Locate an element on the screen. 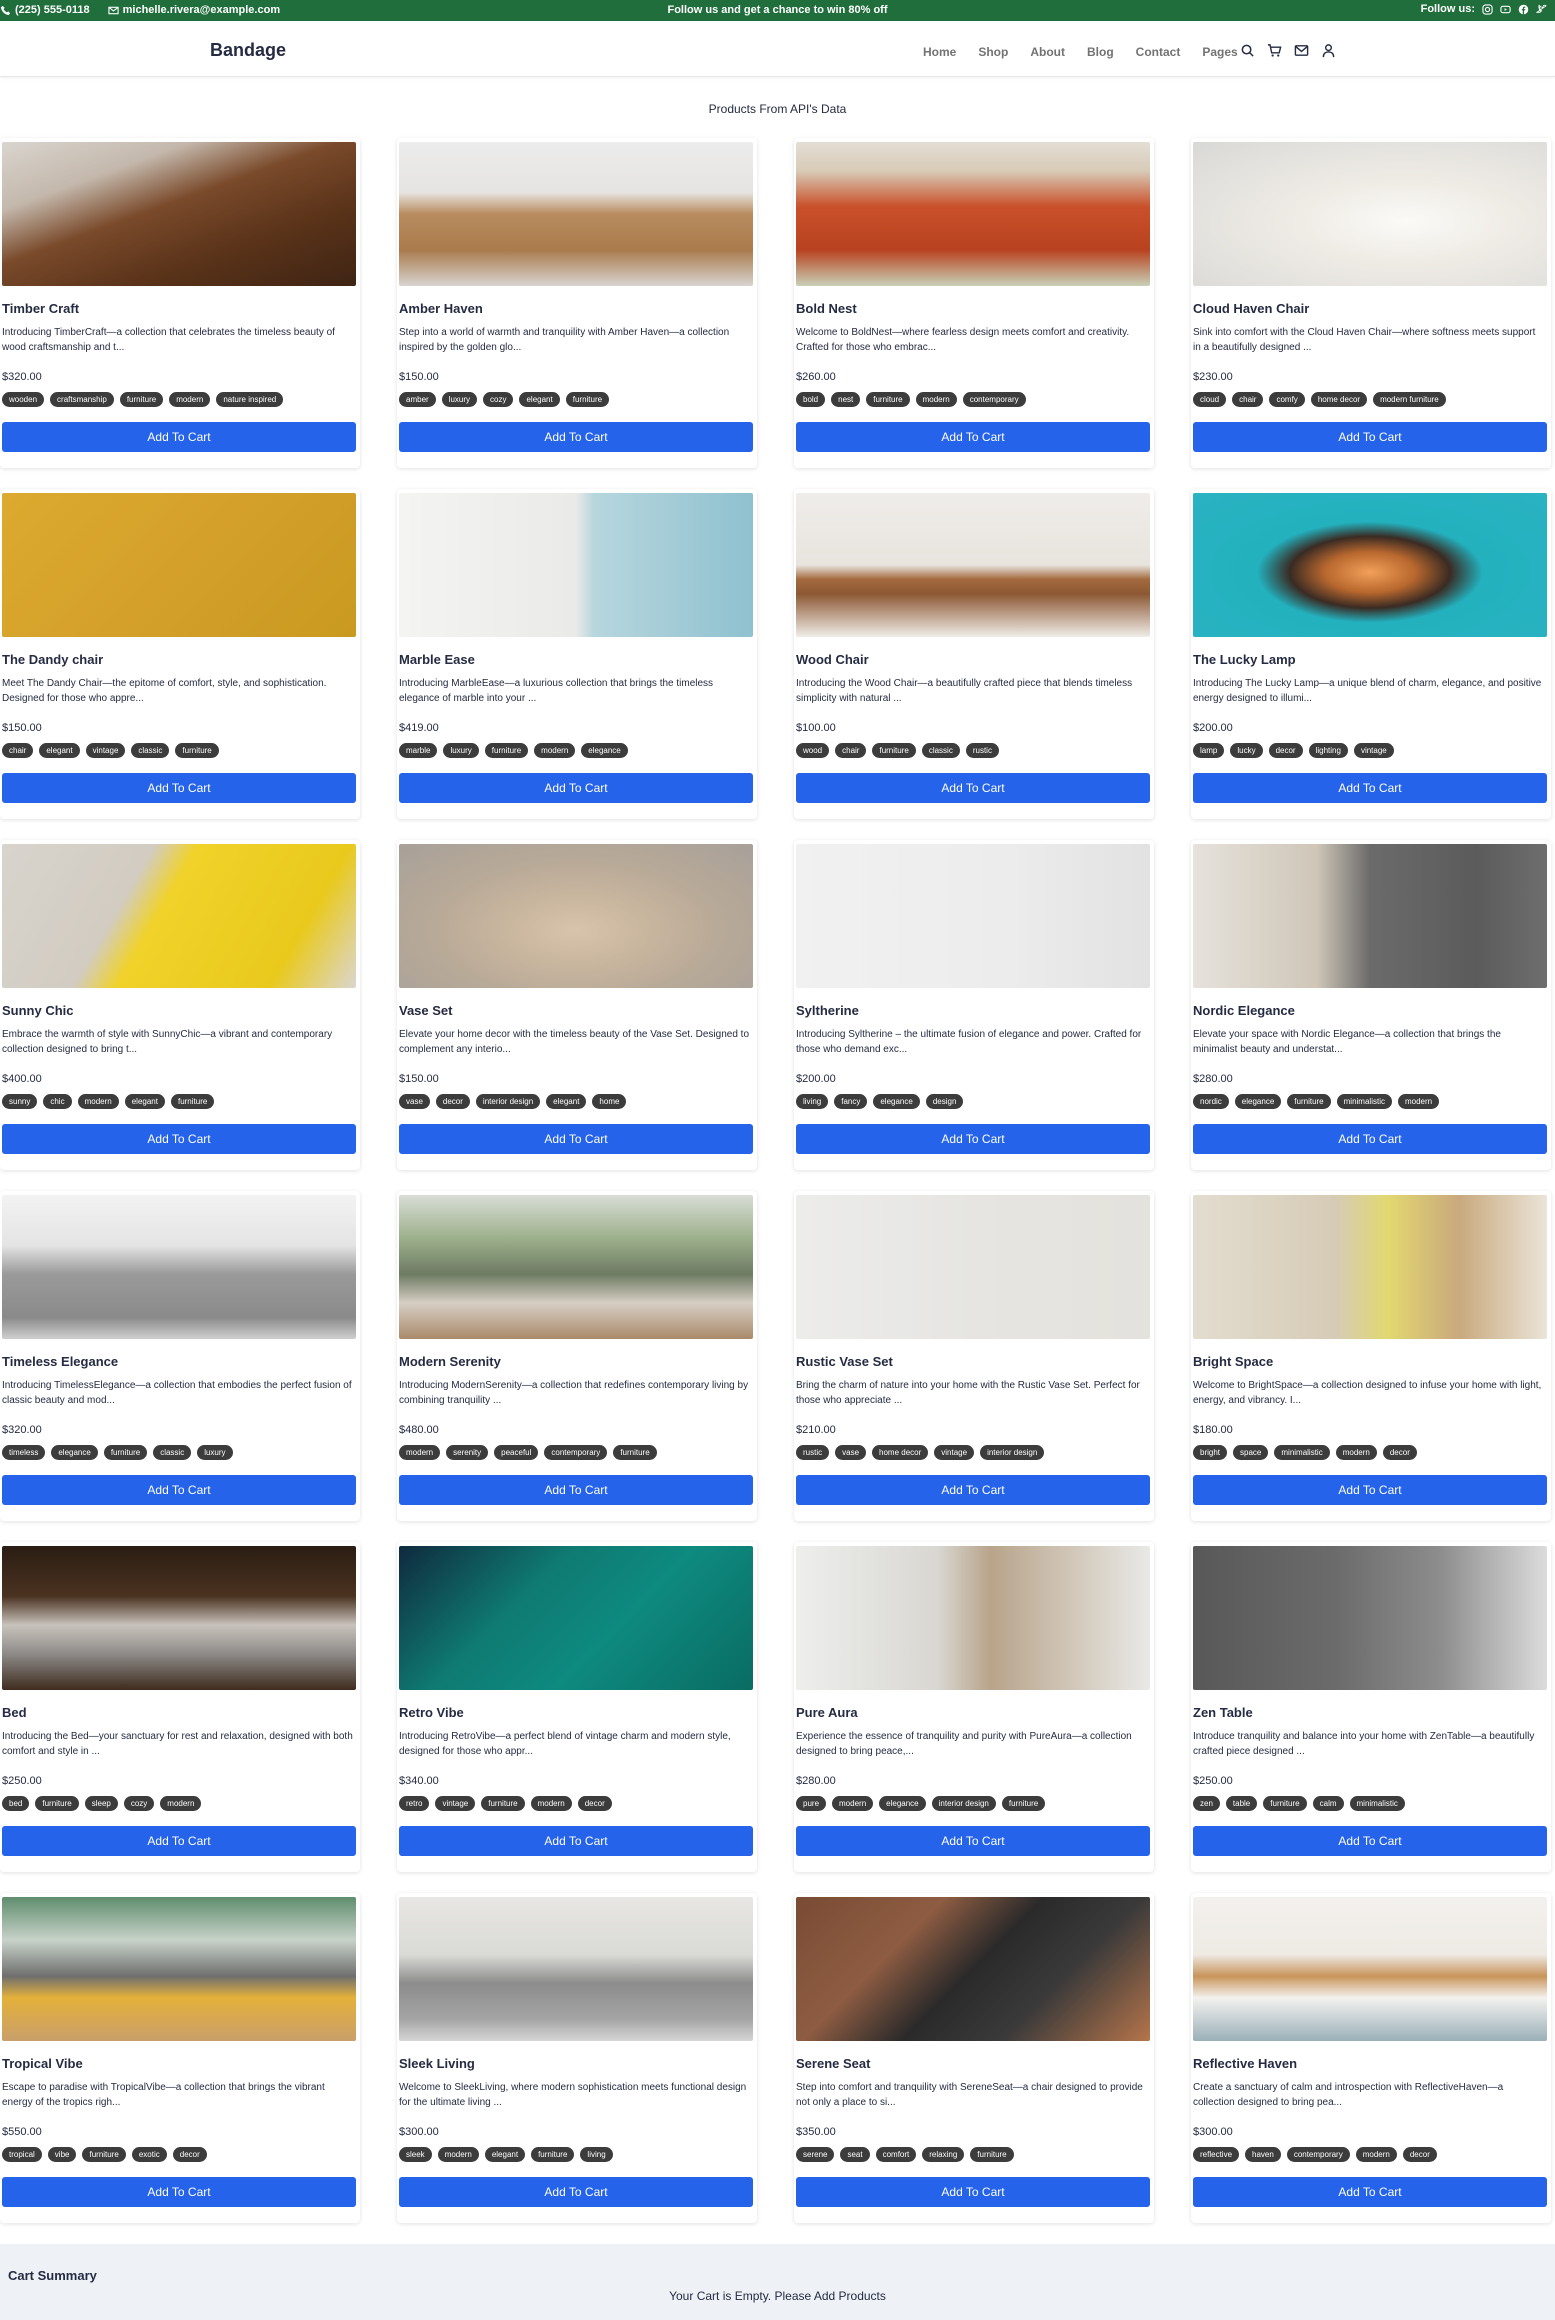 This screenshot has width=1555, height=2320. product-title: Serene Seat is located at coordinates (833, 2063).